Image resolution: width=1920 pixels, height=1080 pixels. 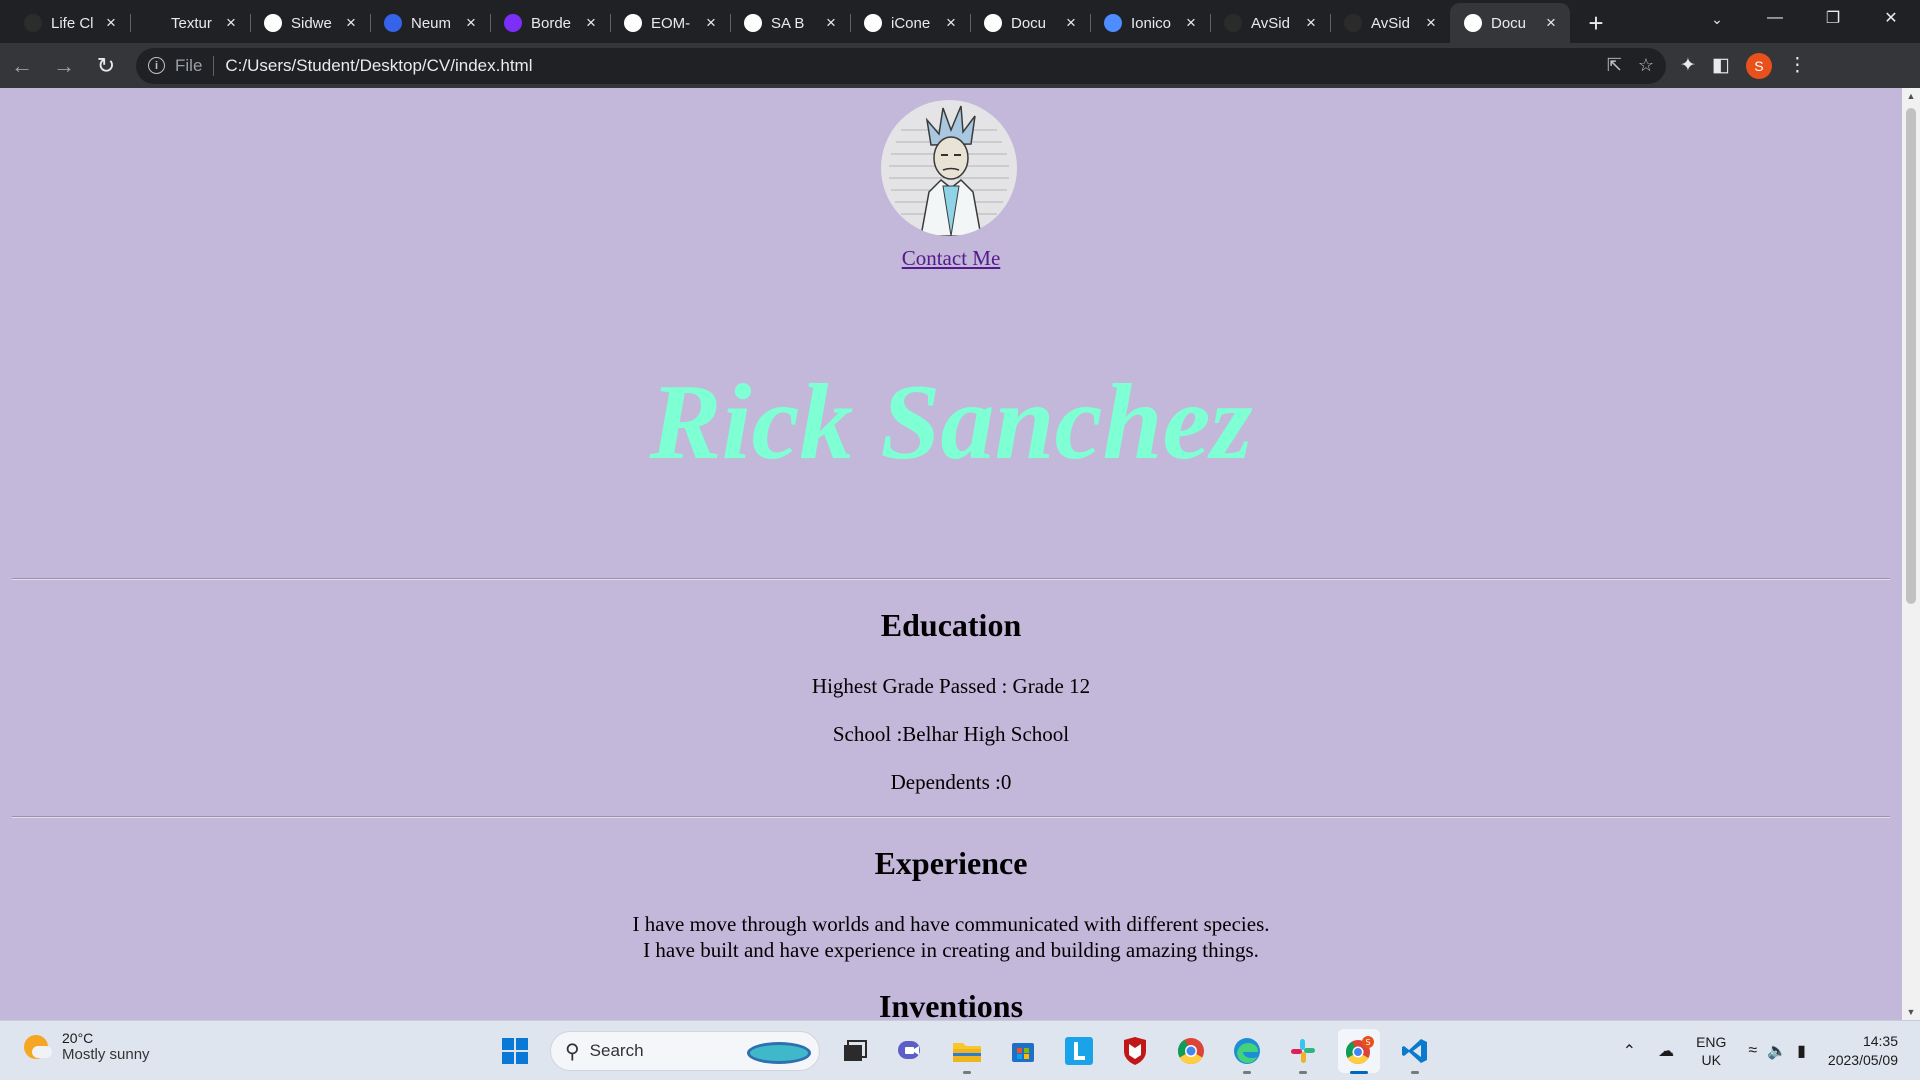 What do you see at coordinates (1797, 65) in the screenshot?
I see `menu-kebab-icon: ⋮` at bounding box center [1797, 65].